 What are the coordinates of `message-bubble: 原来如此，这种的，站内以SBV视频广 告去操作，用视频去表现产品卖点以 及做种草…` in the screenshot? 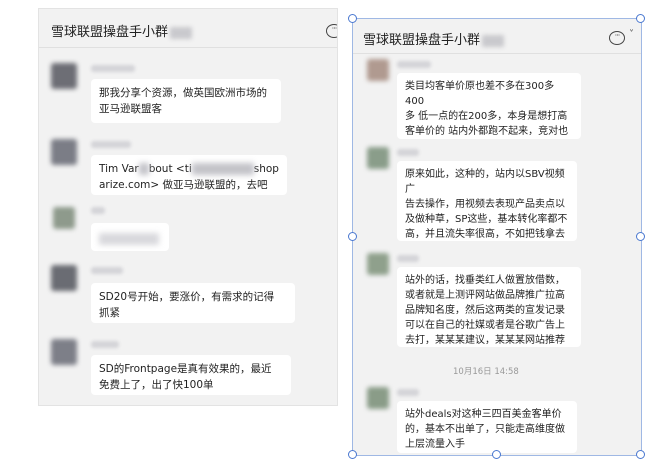 It's located at (487, 201).